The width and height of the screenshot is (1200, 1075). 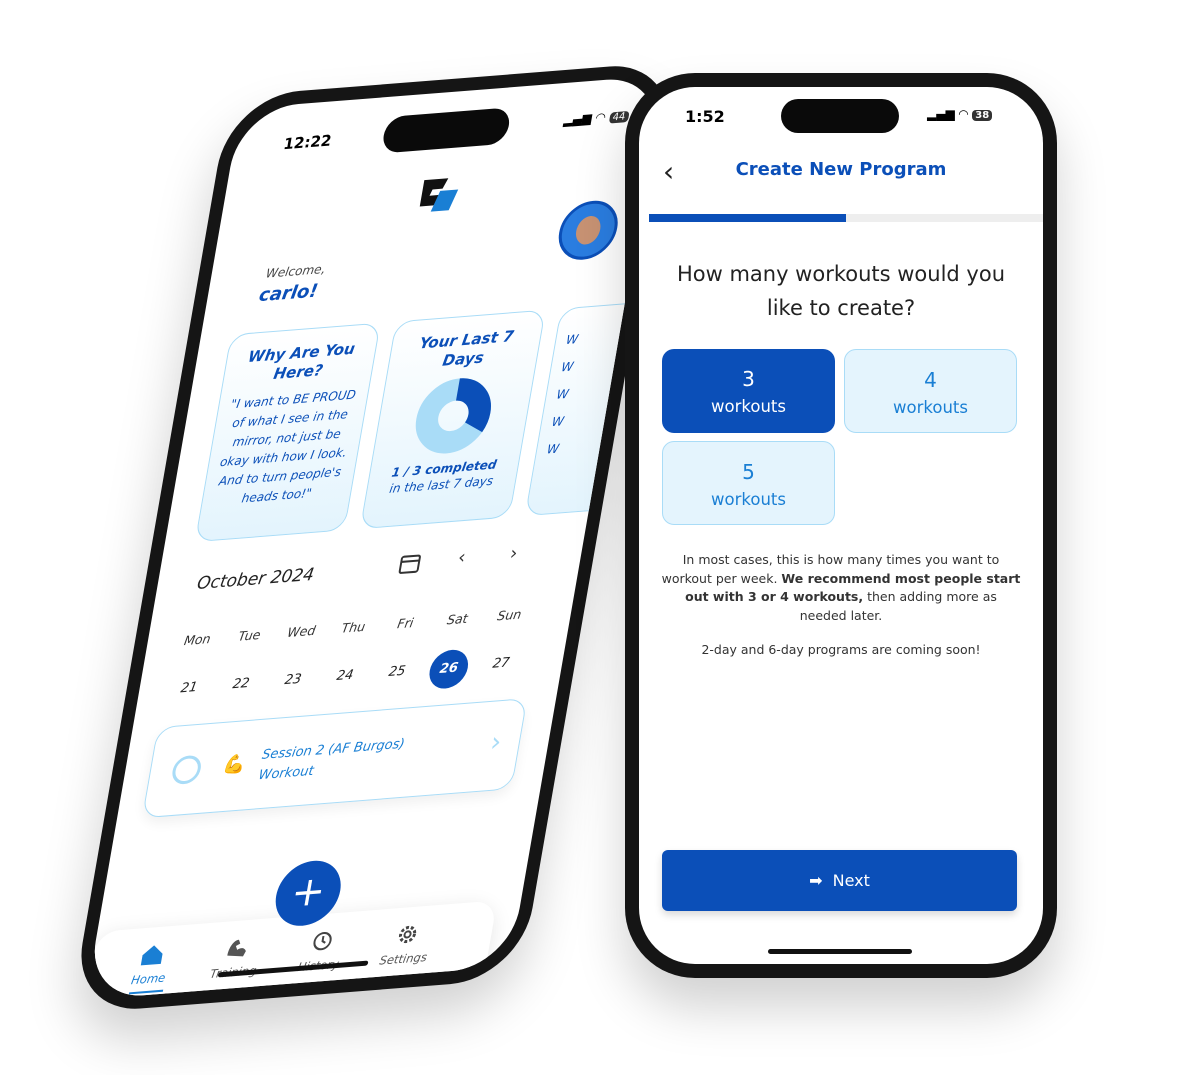 What do you see at coordinates (410, 563) in the screenshot?
I see `calendar-icon` at bounding box center [410, 563].